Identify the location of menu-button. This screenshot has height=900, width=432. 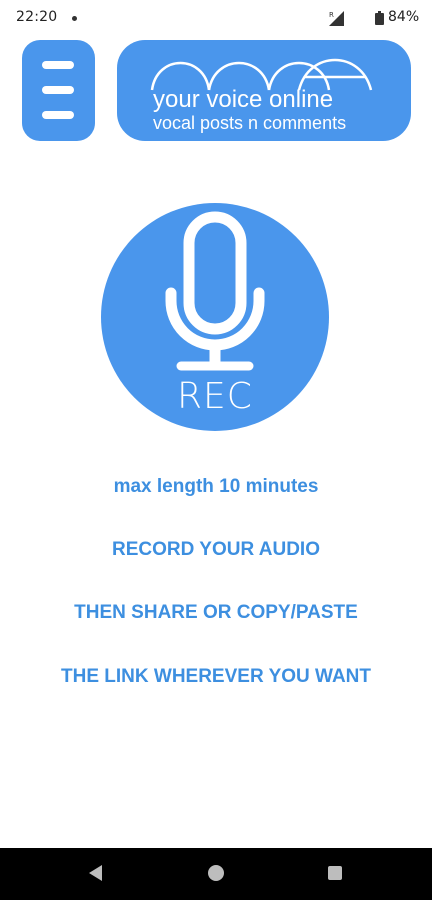
(58, 90).